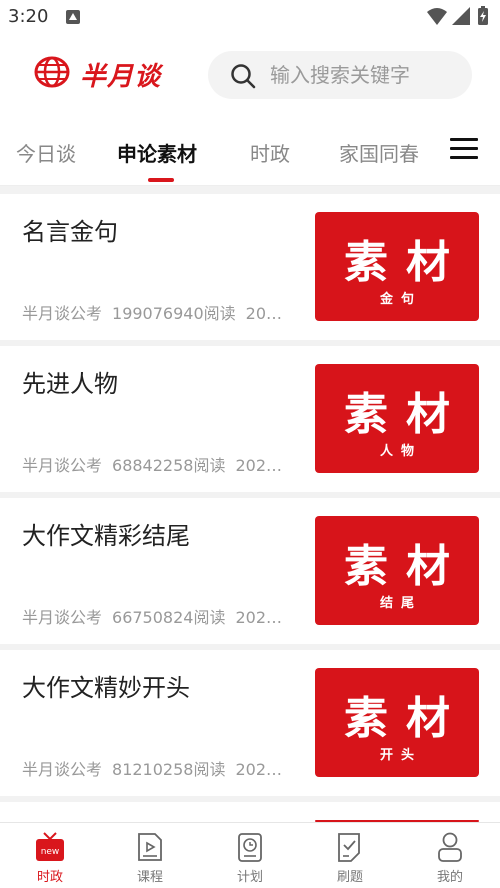 Image resolution: width=500 pixels, height=888 pixels. Describe the element at coordinates (50, 852) in the screenshot. I see `news-badge-text: new` at that location.